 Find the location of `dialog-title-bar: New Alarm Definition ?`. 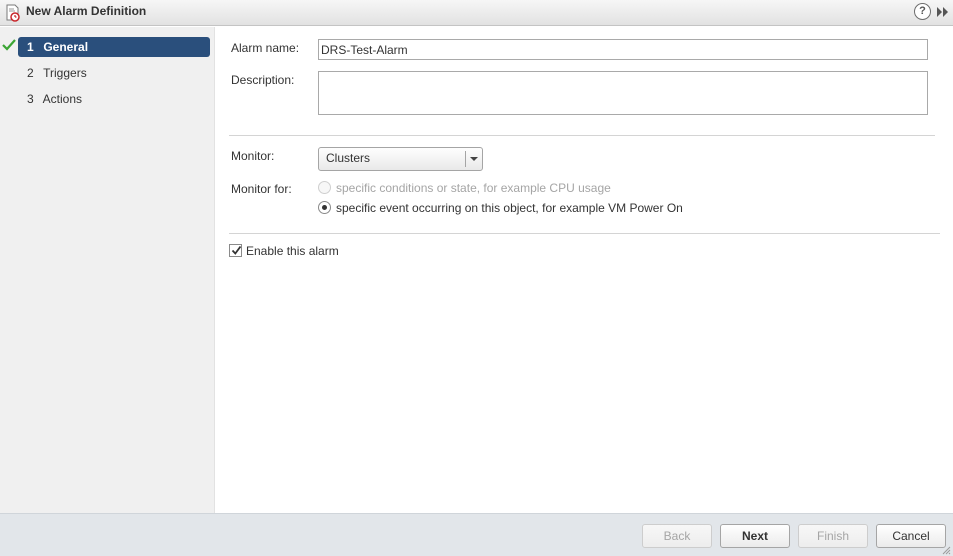

dialog-title-bar: New Alarm Definition ? is located at coordinates (476, 13).